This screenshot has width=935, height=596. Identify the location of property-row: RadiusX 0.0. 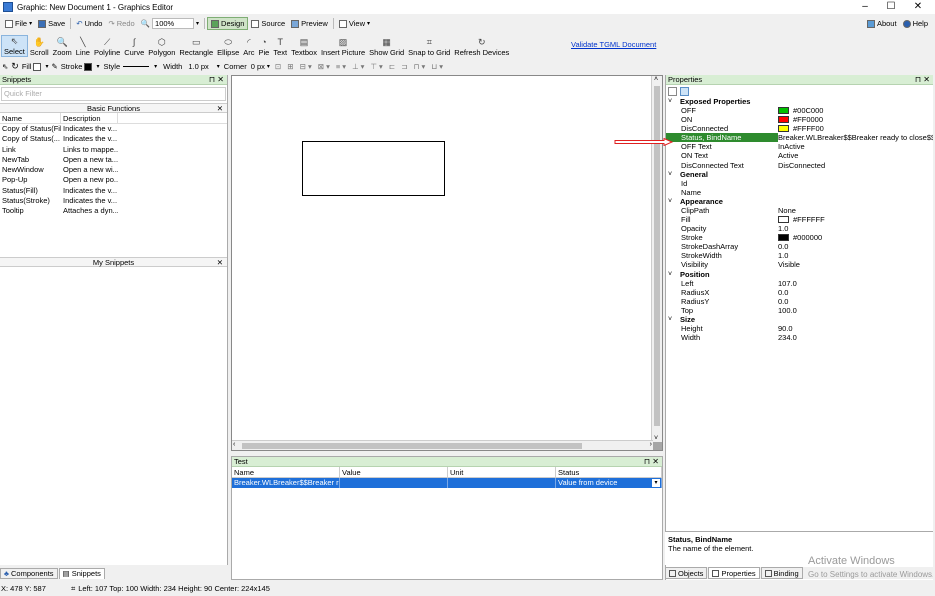
(799, 292).